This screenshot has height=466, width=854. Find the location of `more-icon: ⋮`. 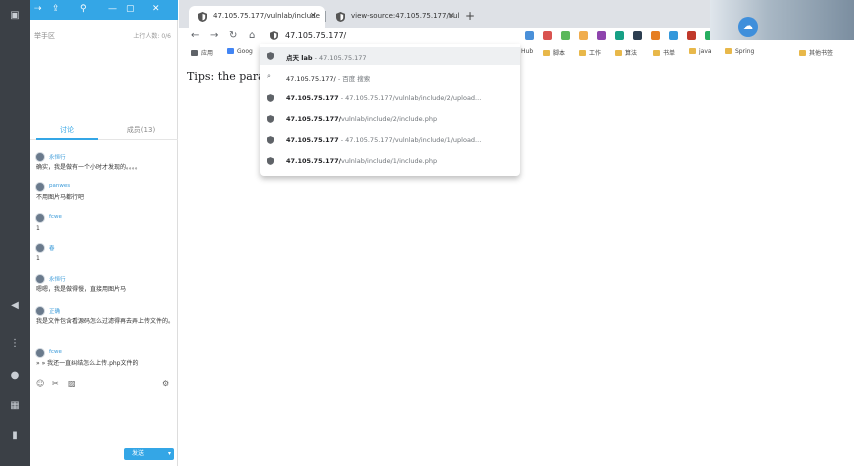

more-icon: ⋮ is located at coordinates (15, 344).